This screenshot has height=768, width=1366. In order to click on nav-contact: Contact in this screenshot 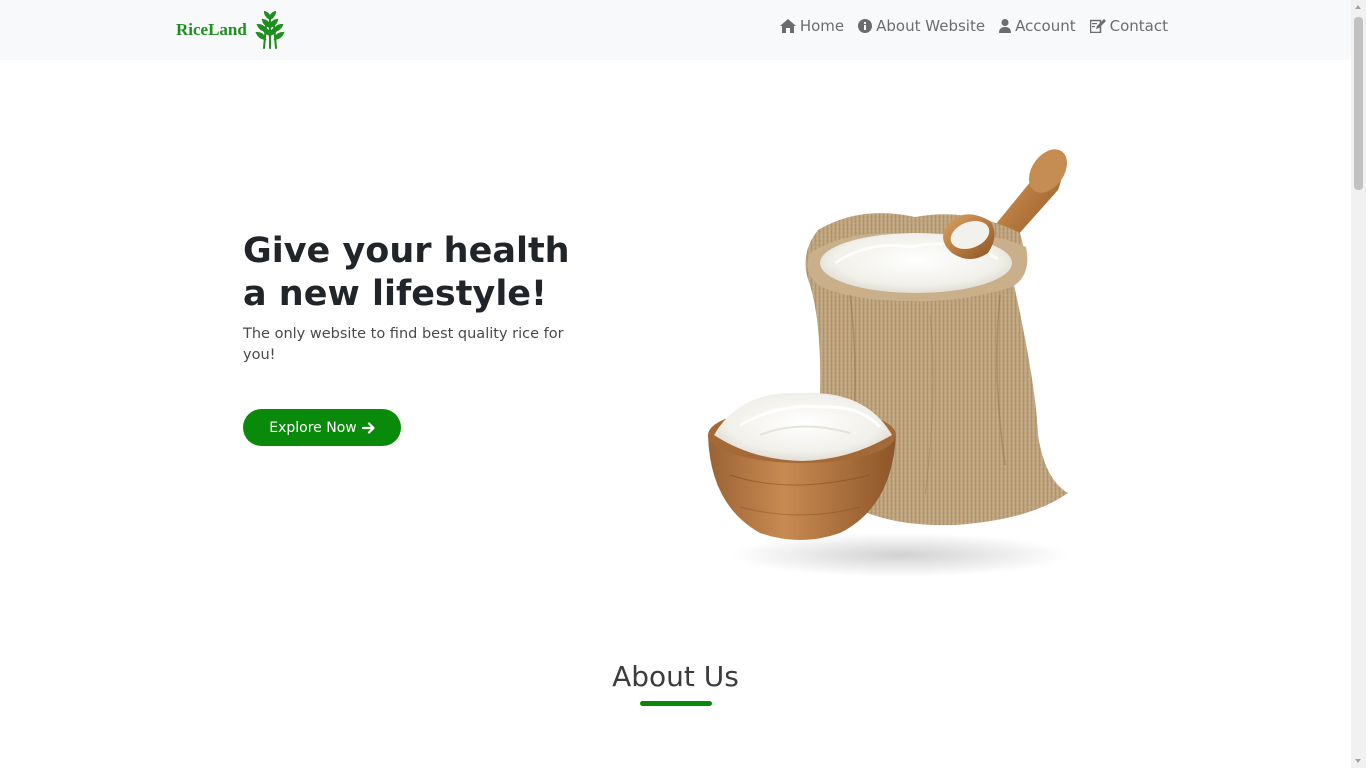, I will do `click(1128, 26)`.